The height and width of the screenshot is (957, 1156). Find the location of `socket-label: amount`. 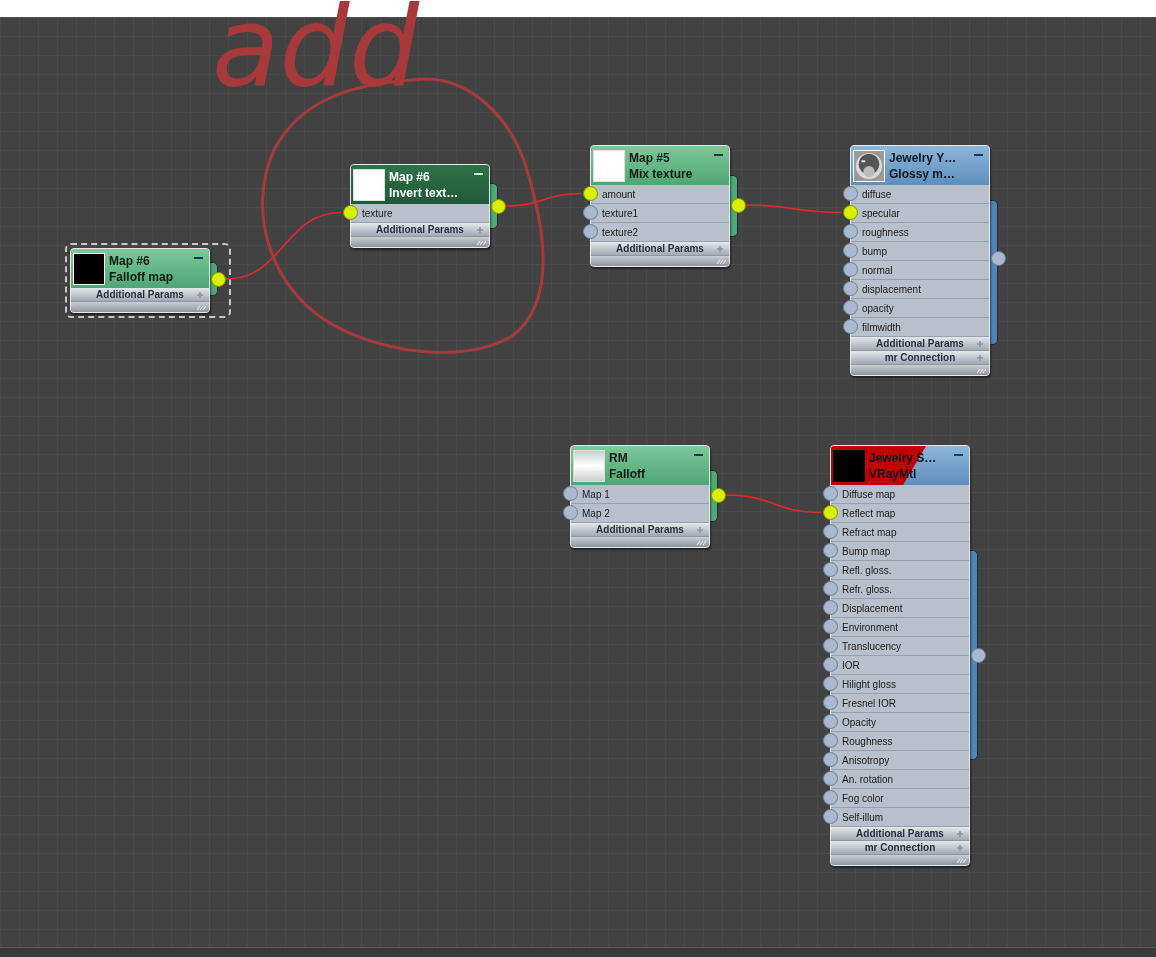

socket-label: amount is located at coordinates (619, 194).